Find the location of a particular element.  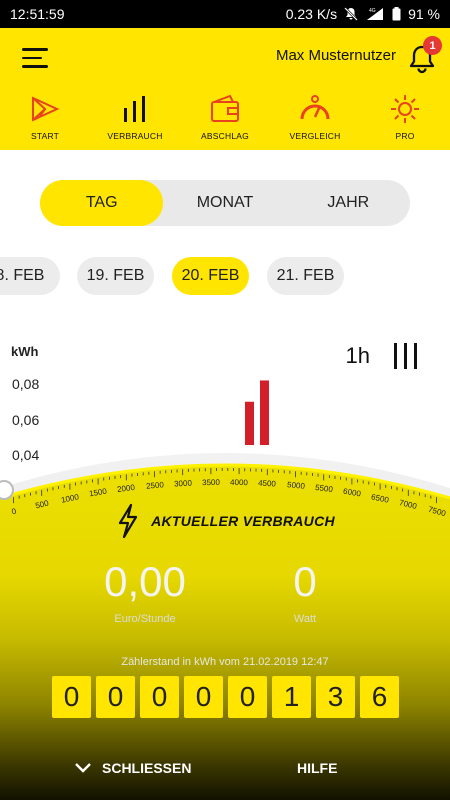

current-consumption-title: AKTUELLER VERBRAUCH is located at coordinates (225, 521).